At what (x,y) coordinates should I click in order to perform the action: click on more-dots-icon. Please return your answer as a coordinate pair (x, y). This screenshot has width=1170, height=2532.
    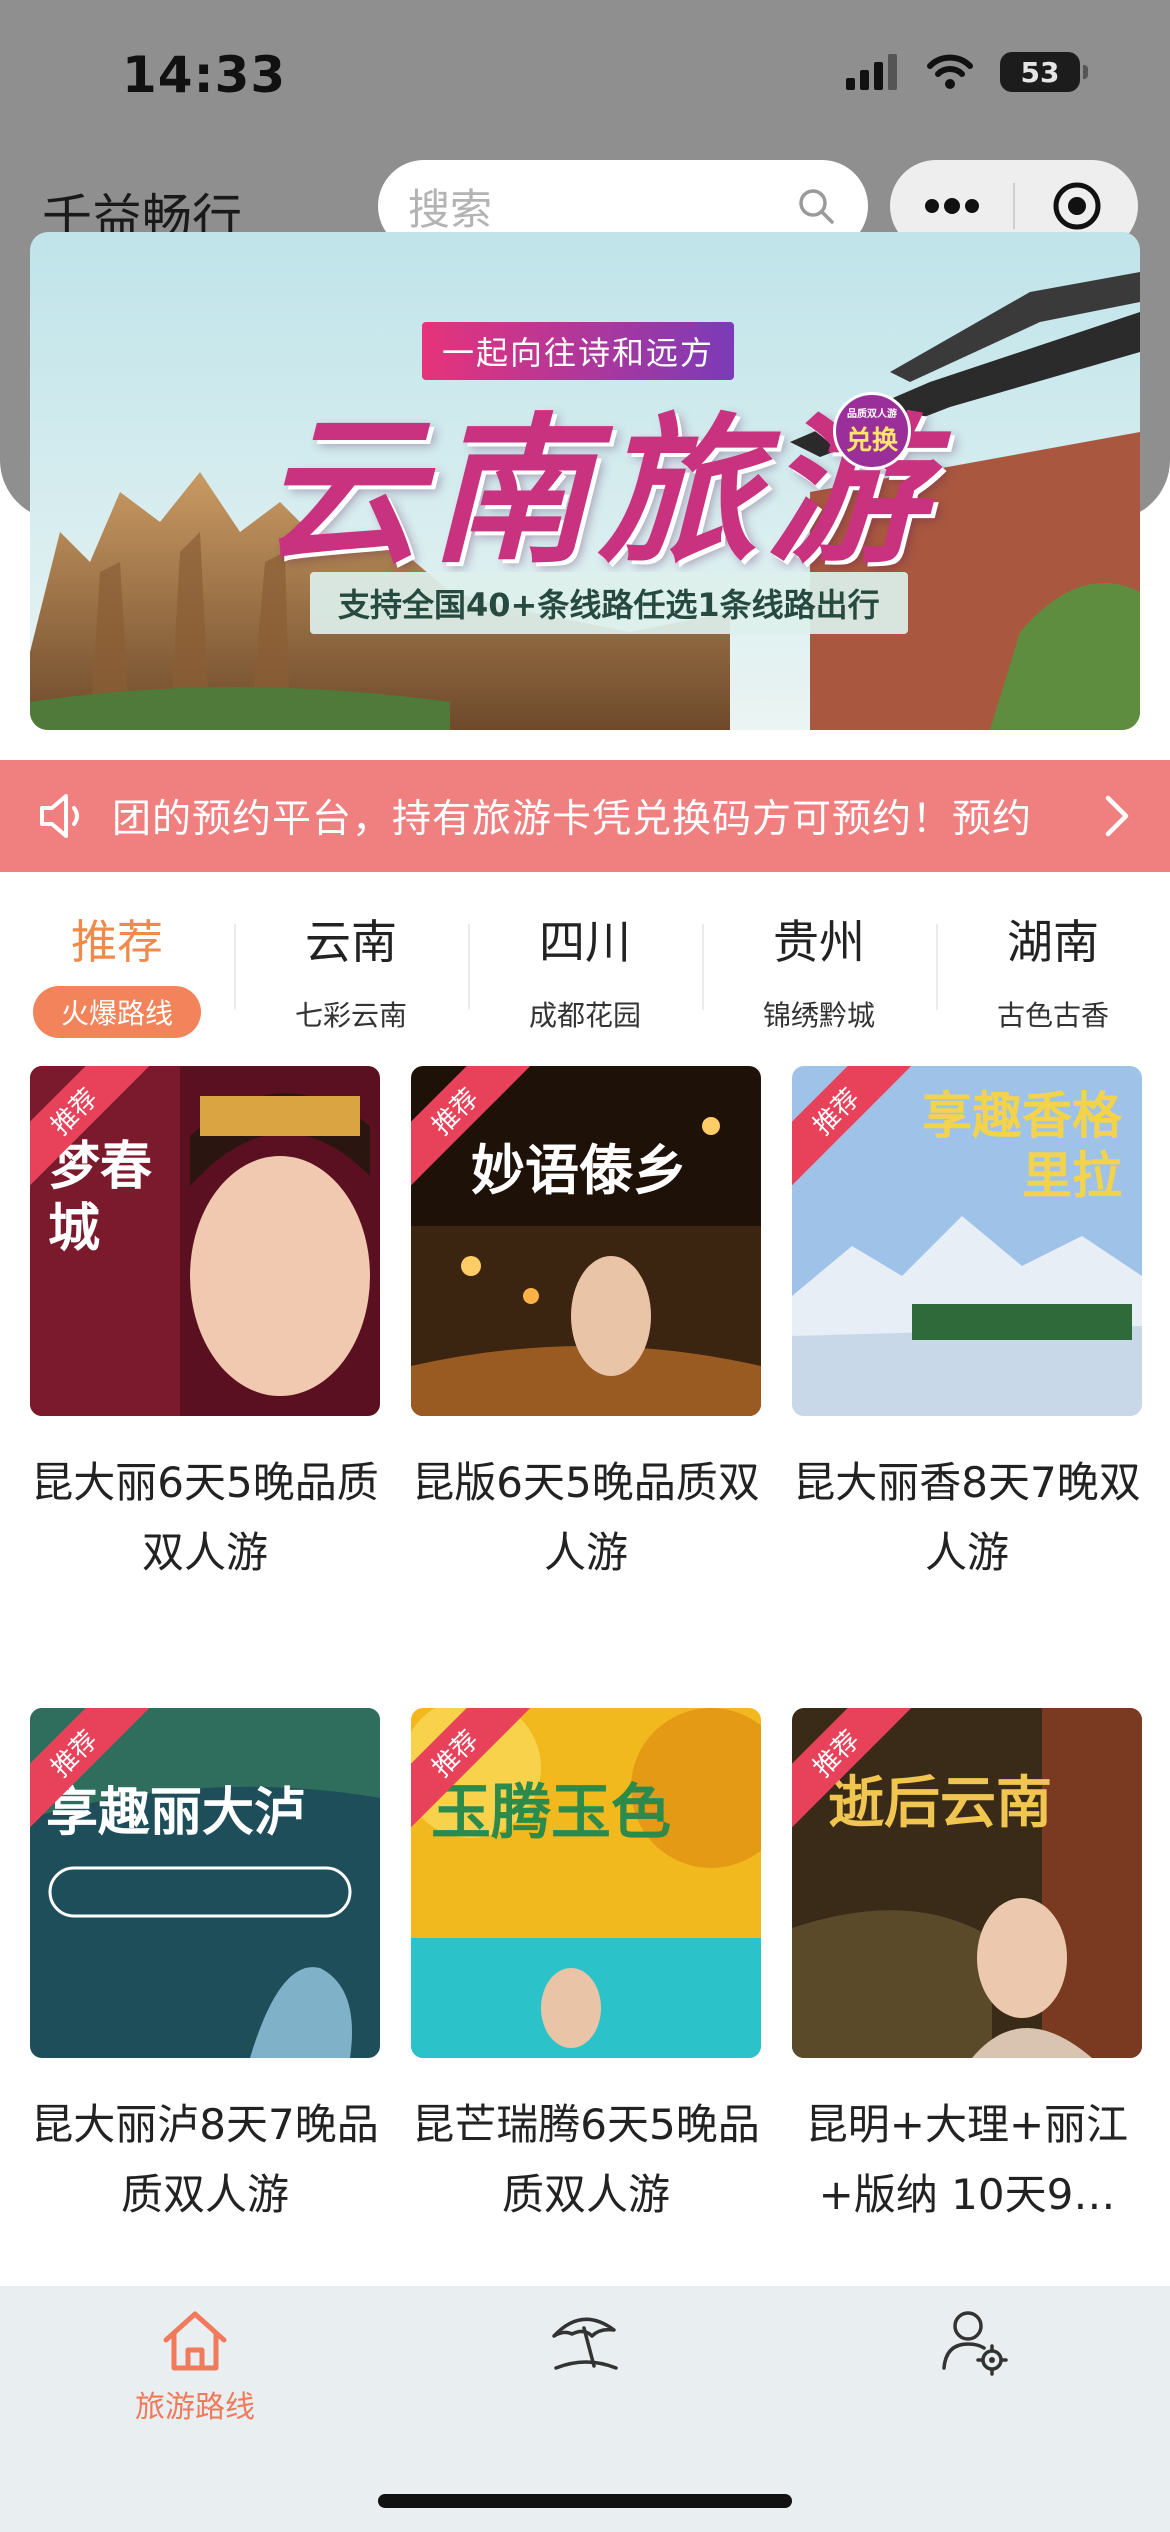
    Looking at the image, I should click on (951, 206).